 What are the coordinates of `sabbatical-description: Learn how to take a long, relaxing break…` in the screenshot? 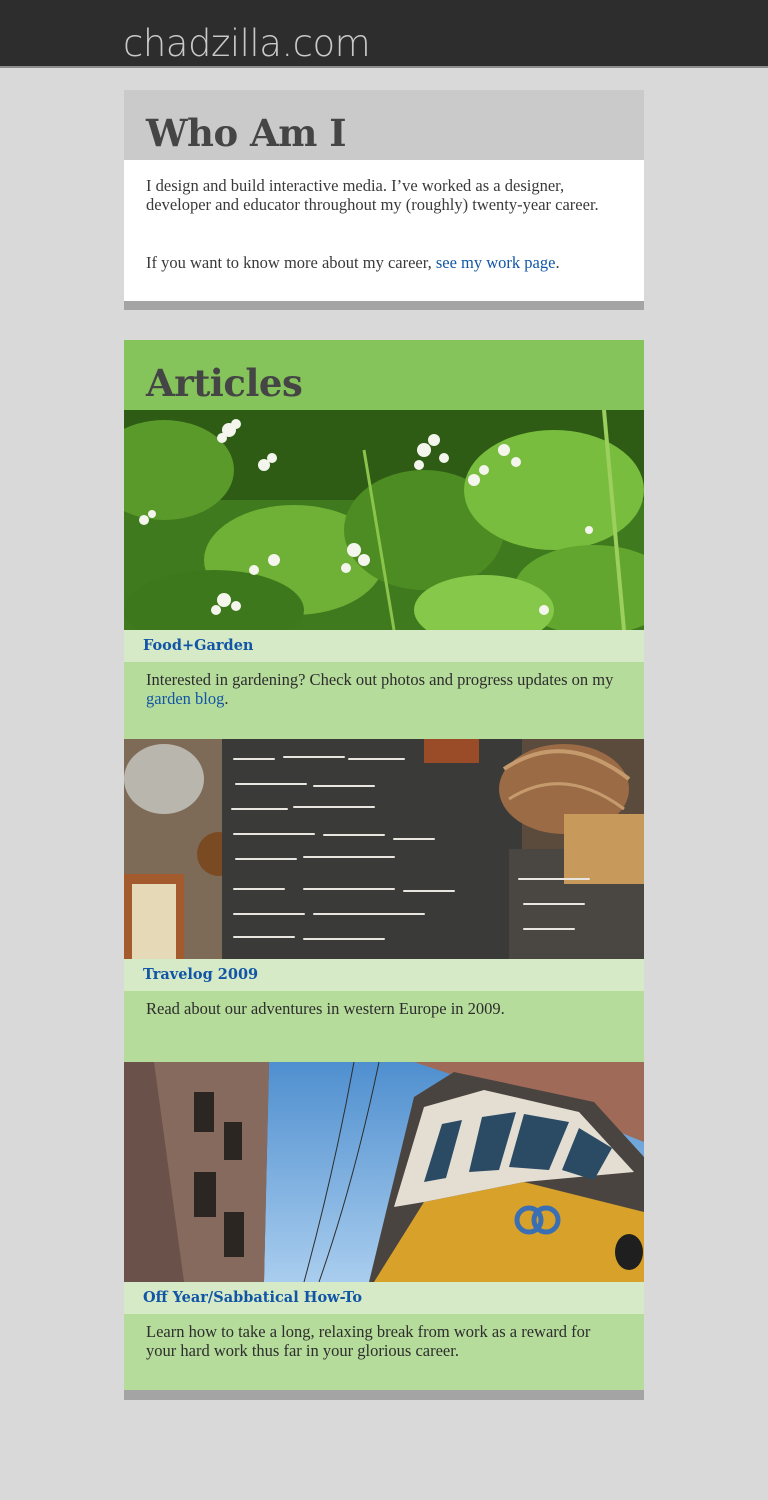 It's located at (368, 1341).